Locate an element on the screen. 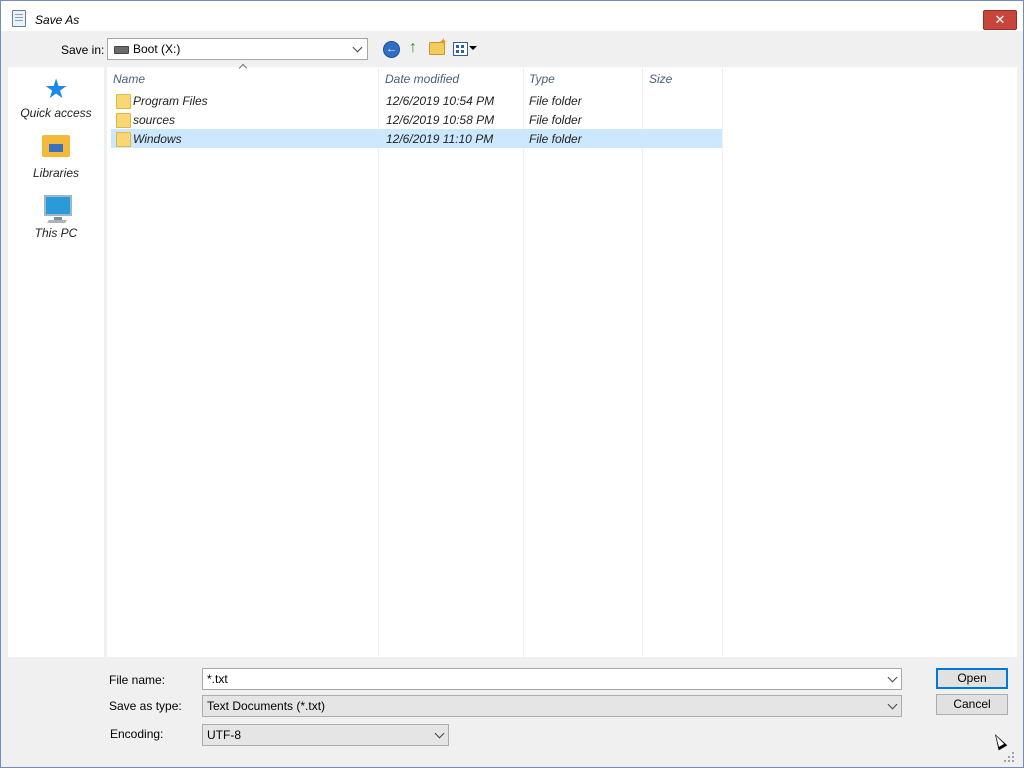 The height and width of the screenshot is (768, 1024). file-name: Windows is located at coordinates (157, 139).